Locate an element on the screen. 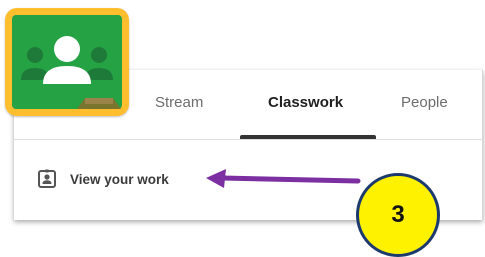  step-number-badge: 3 is located at coordinates (398, 215).